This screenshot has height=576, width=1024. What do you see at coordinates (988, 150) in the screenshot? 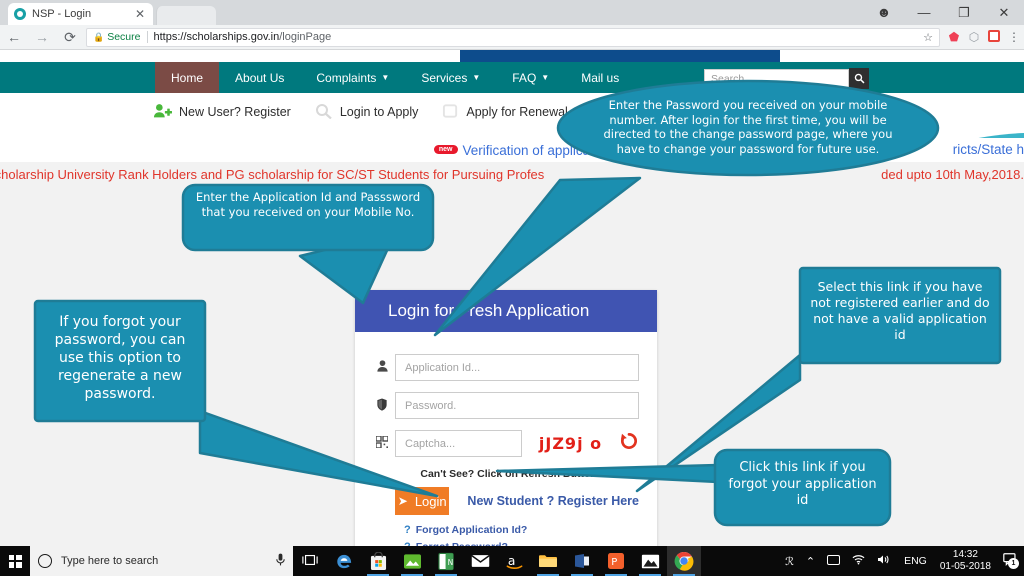
I see `marquee-text-right: ricts/State h` at bounding box center [988, 150].